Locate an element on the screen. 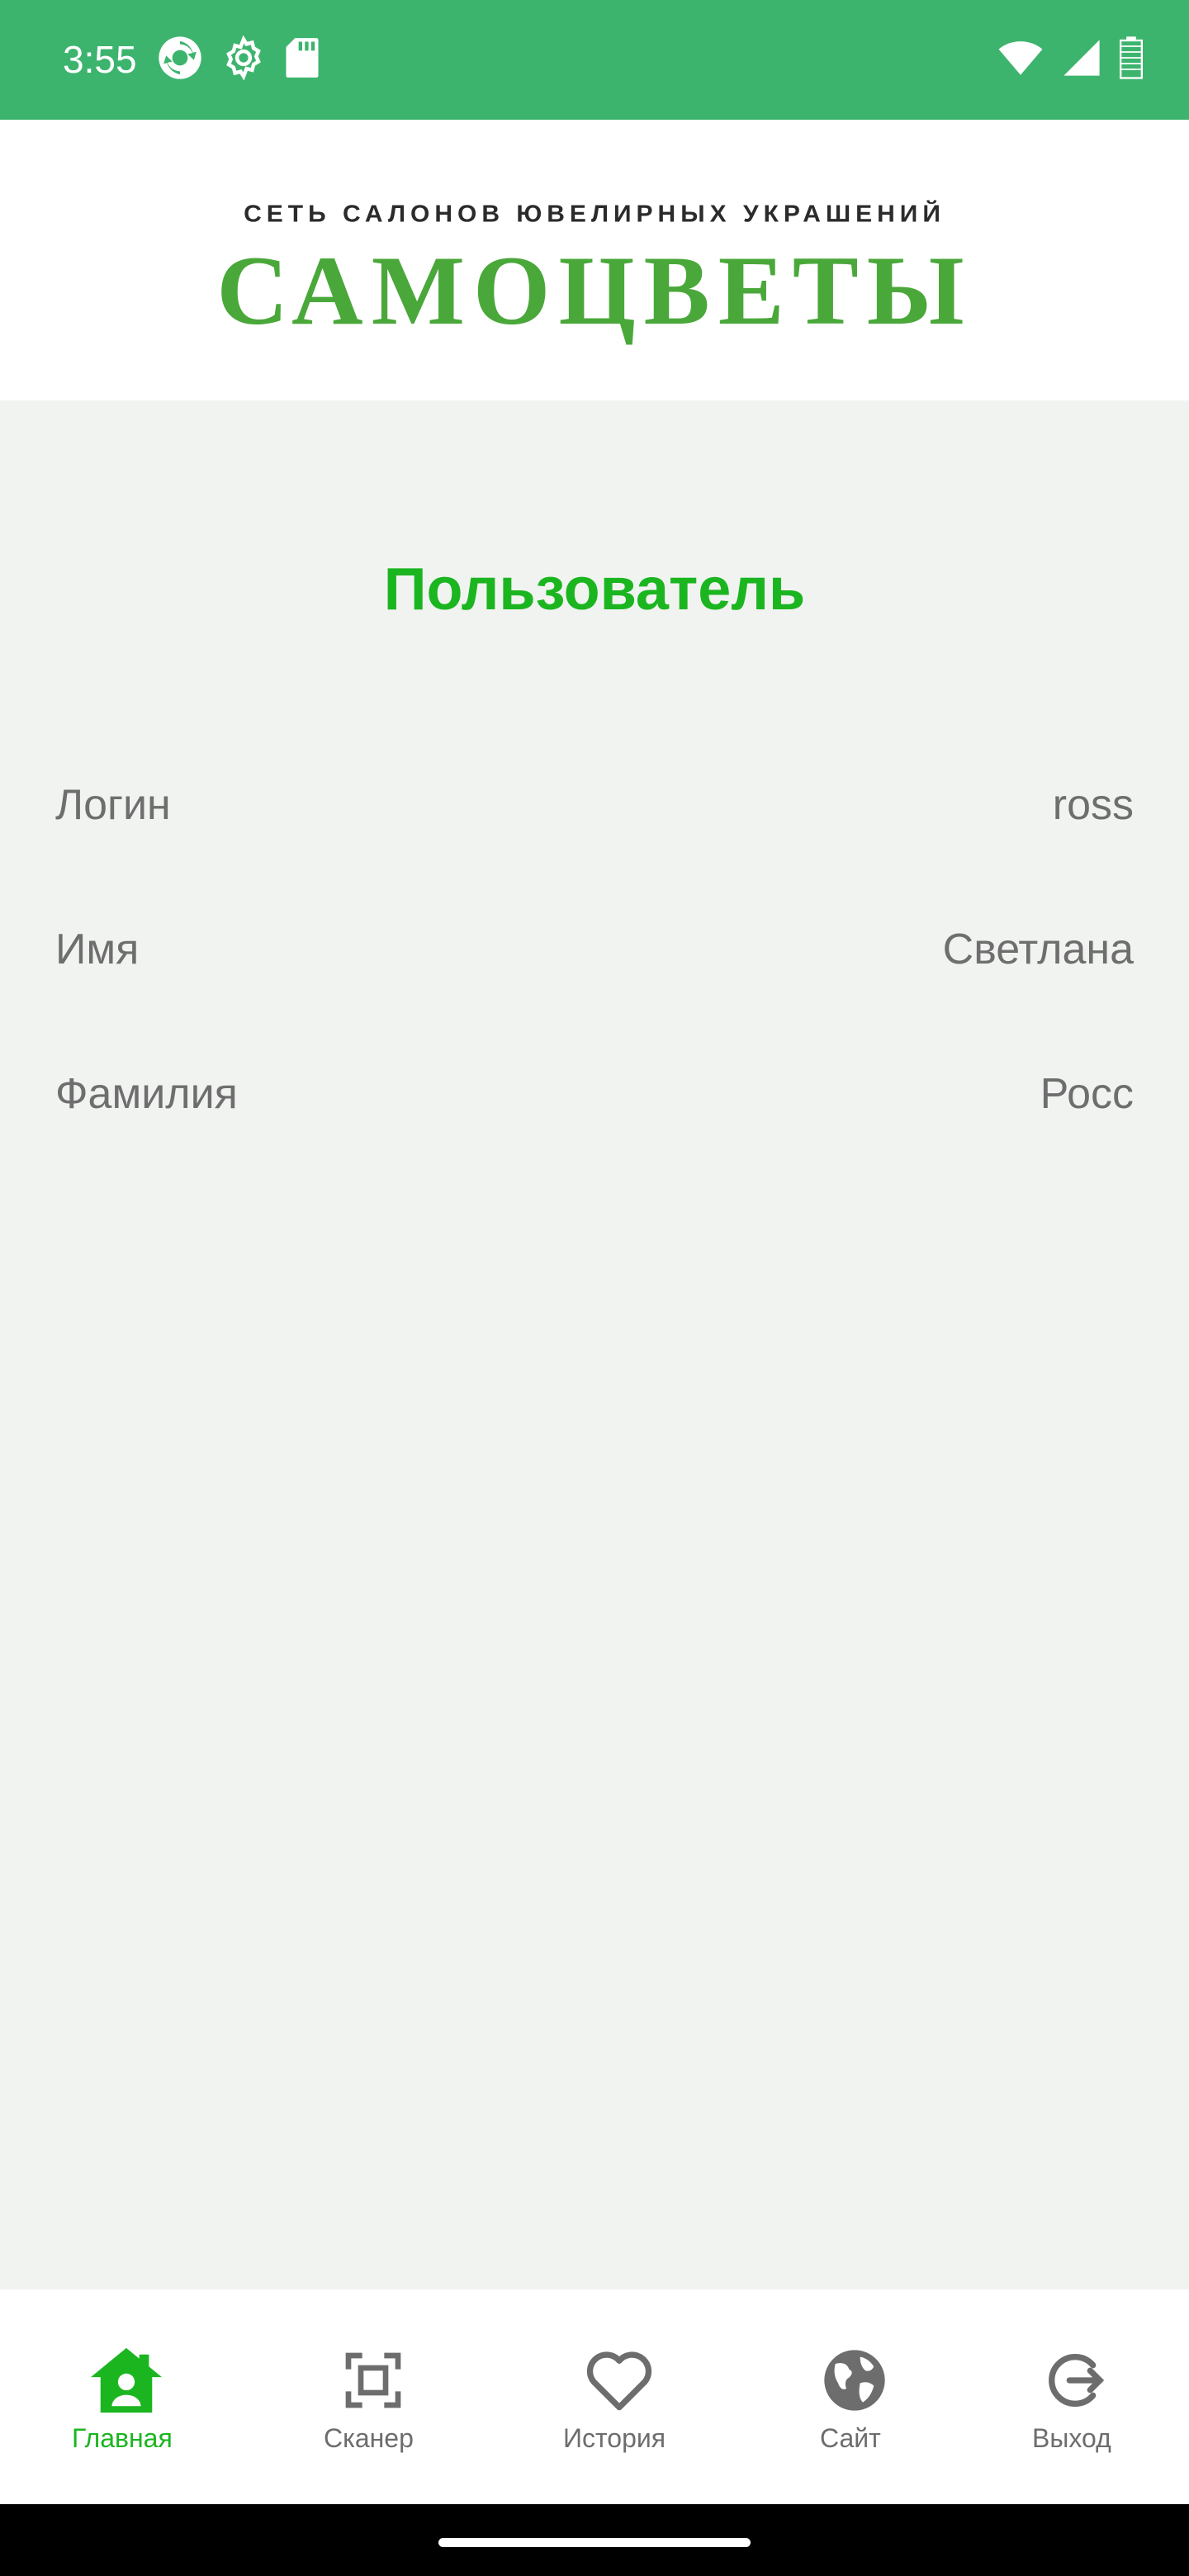 The width and height of the screenshot is (1189, 2576). nav-label-logout: Выход is located at coordinates (1071, 2438).